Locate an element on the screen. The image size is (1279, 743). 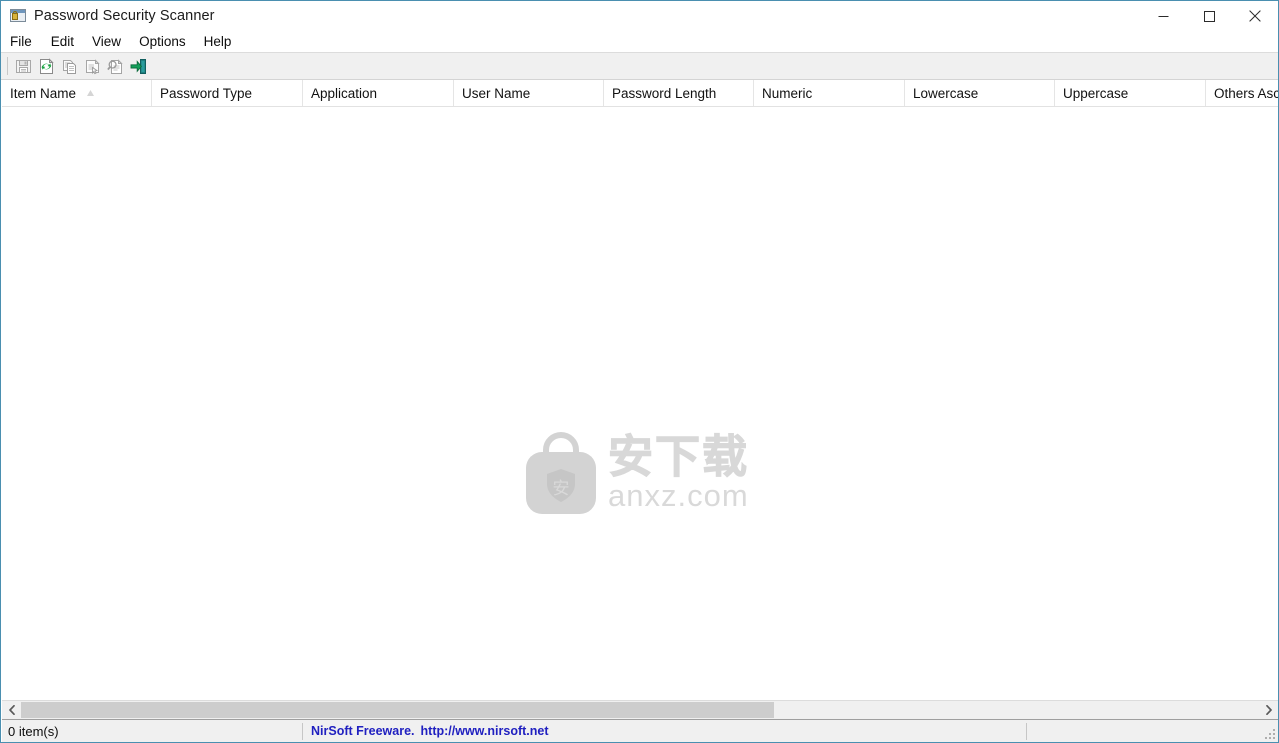
menu-item-file: File is located at coordinates (26, 42).